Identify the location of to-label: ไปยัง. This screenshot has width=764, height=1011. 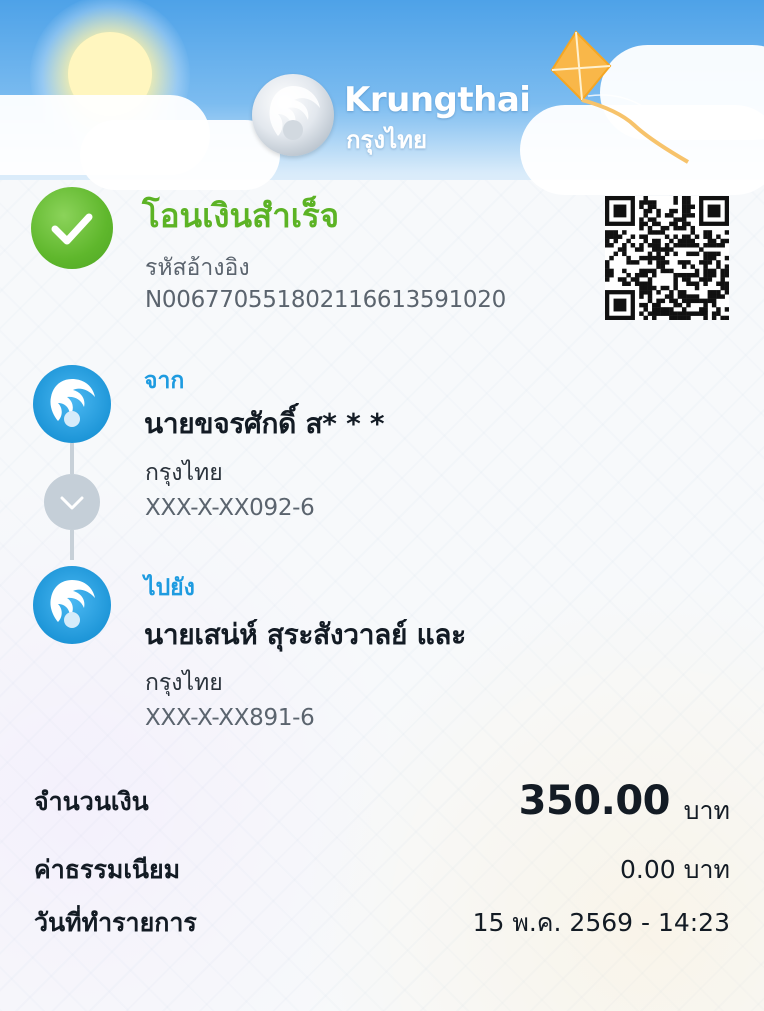
(169, 588).